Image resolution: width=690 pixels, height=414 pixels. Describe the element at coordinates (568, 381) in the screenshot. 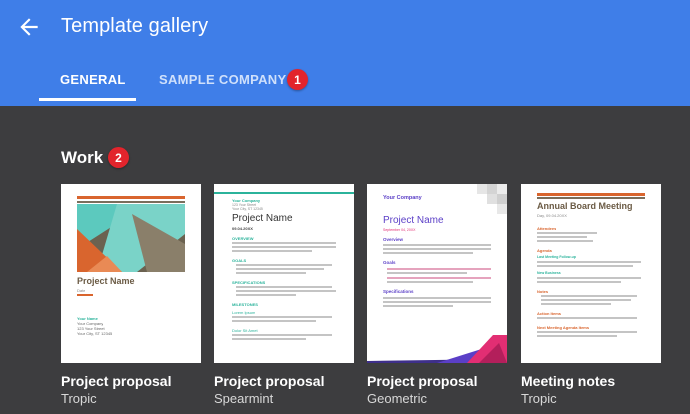

I see `template-title: Meeting notes` at that location.